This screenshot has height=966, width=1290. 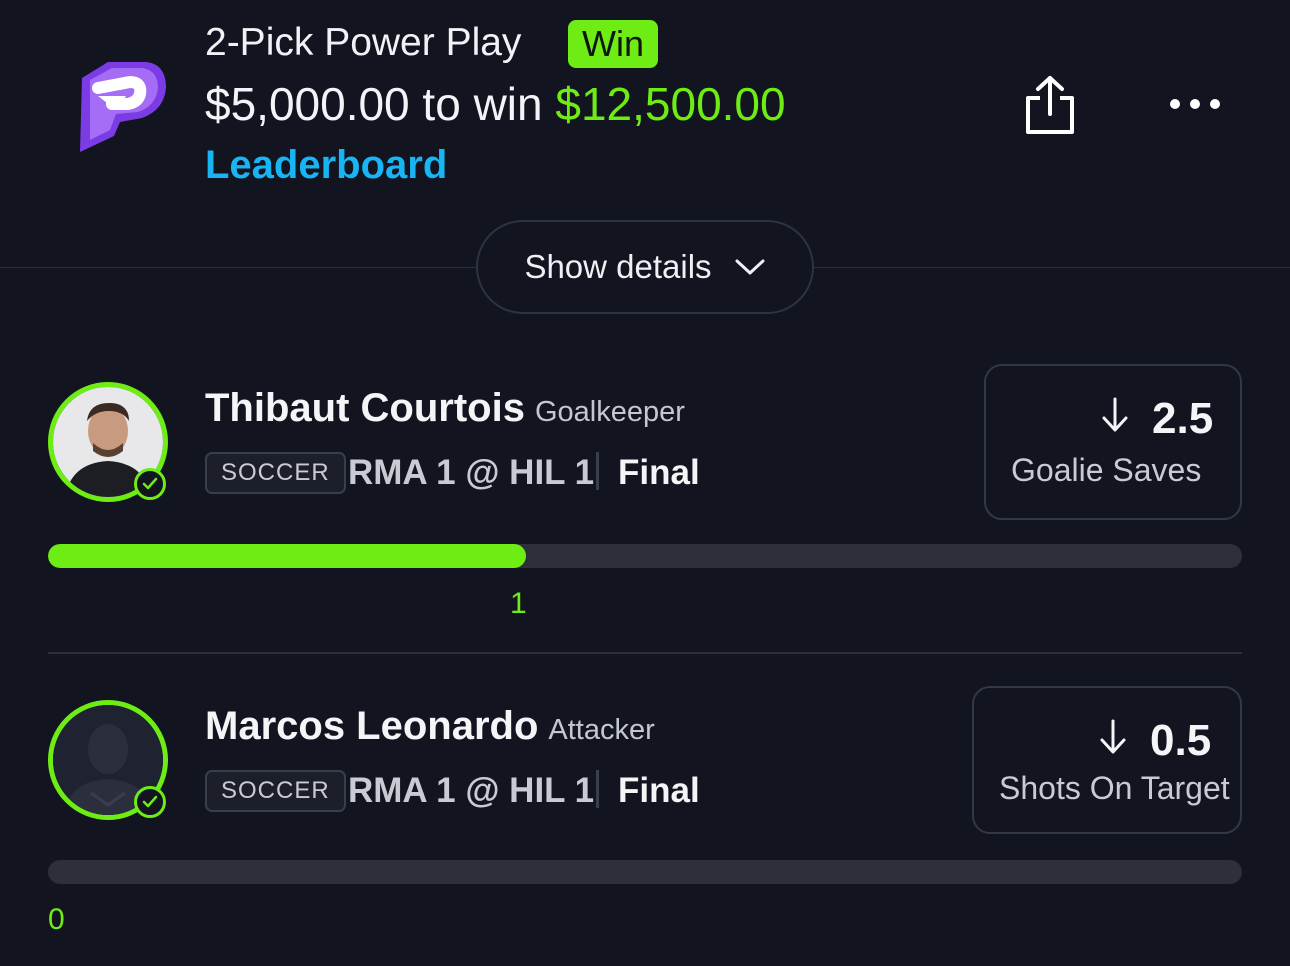 What do you see at coordinates (1050, 105) in the screenshot?
I see `share-icon` at bounding box center [1050, 105].